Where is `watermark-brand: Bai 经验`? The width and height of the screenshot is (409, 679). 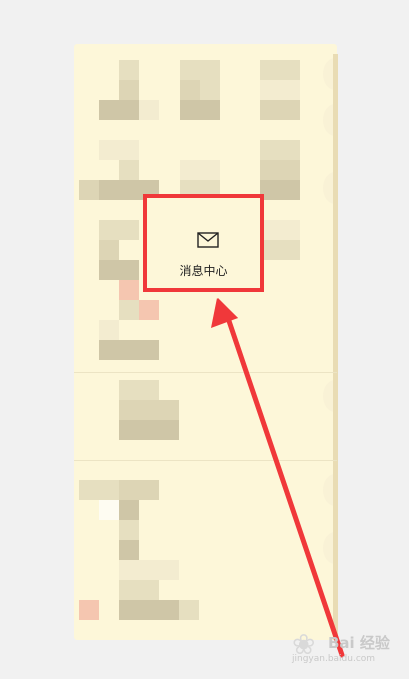
watermark-brand: Bai 经验 is located at coordinates (359, 643).